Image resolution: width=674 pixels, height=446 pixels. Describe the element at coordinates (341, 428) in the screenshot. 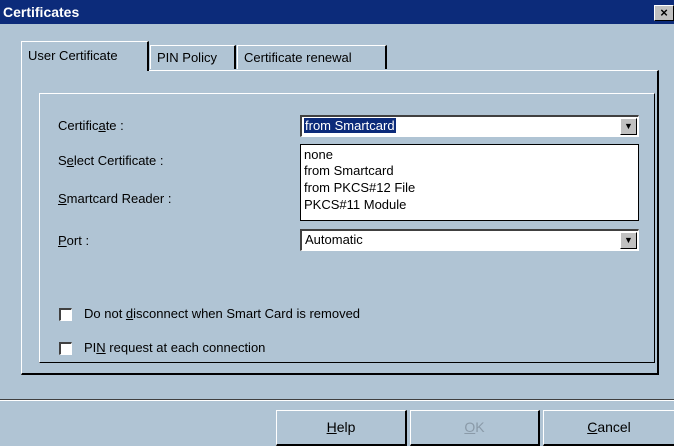

I see `help-button: Help` at that location.